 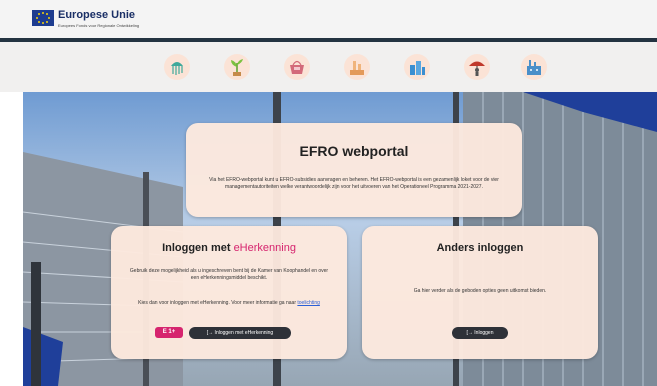 What do you see at coordinates (297, 67) in the screenshot?
I see `basket-icon` at bounding box center [297, 67].